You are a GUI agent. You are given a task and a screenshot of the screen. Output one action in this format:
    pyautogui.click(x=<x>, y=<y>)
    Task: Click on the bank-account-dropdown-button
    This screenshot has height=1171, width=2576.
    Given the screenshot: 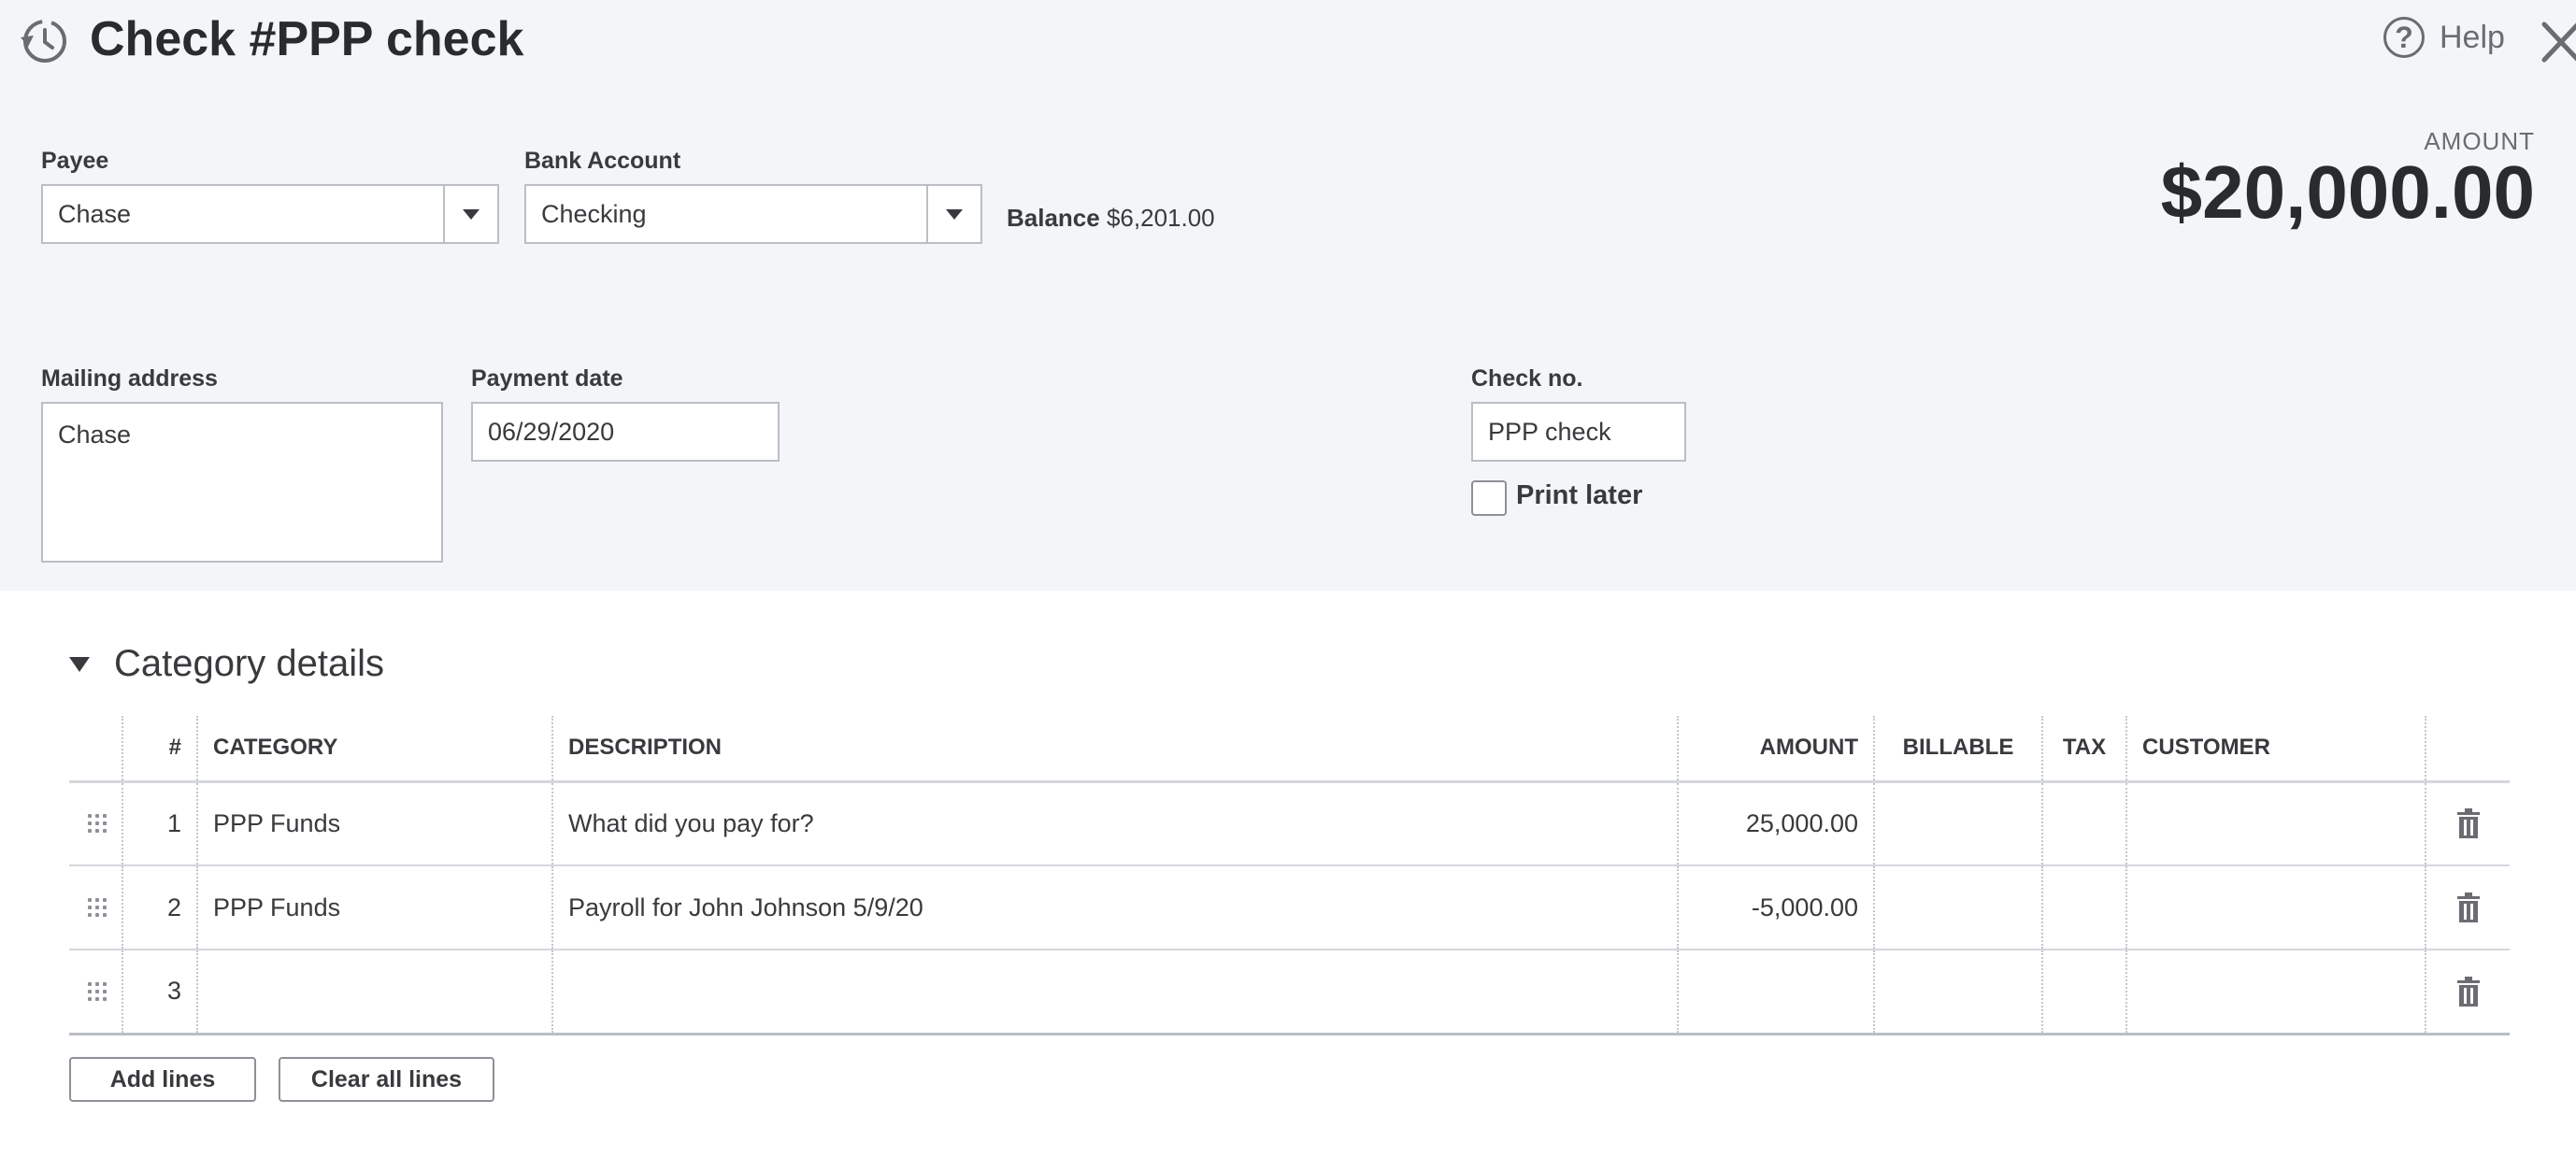 What is the action you would take?
    pyautogui.click(x=953, y=214)
    